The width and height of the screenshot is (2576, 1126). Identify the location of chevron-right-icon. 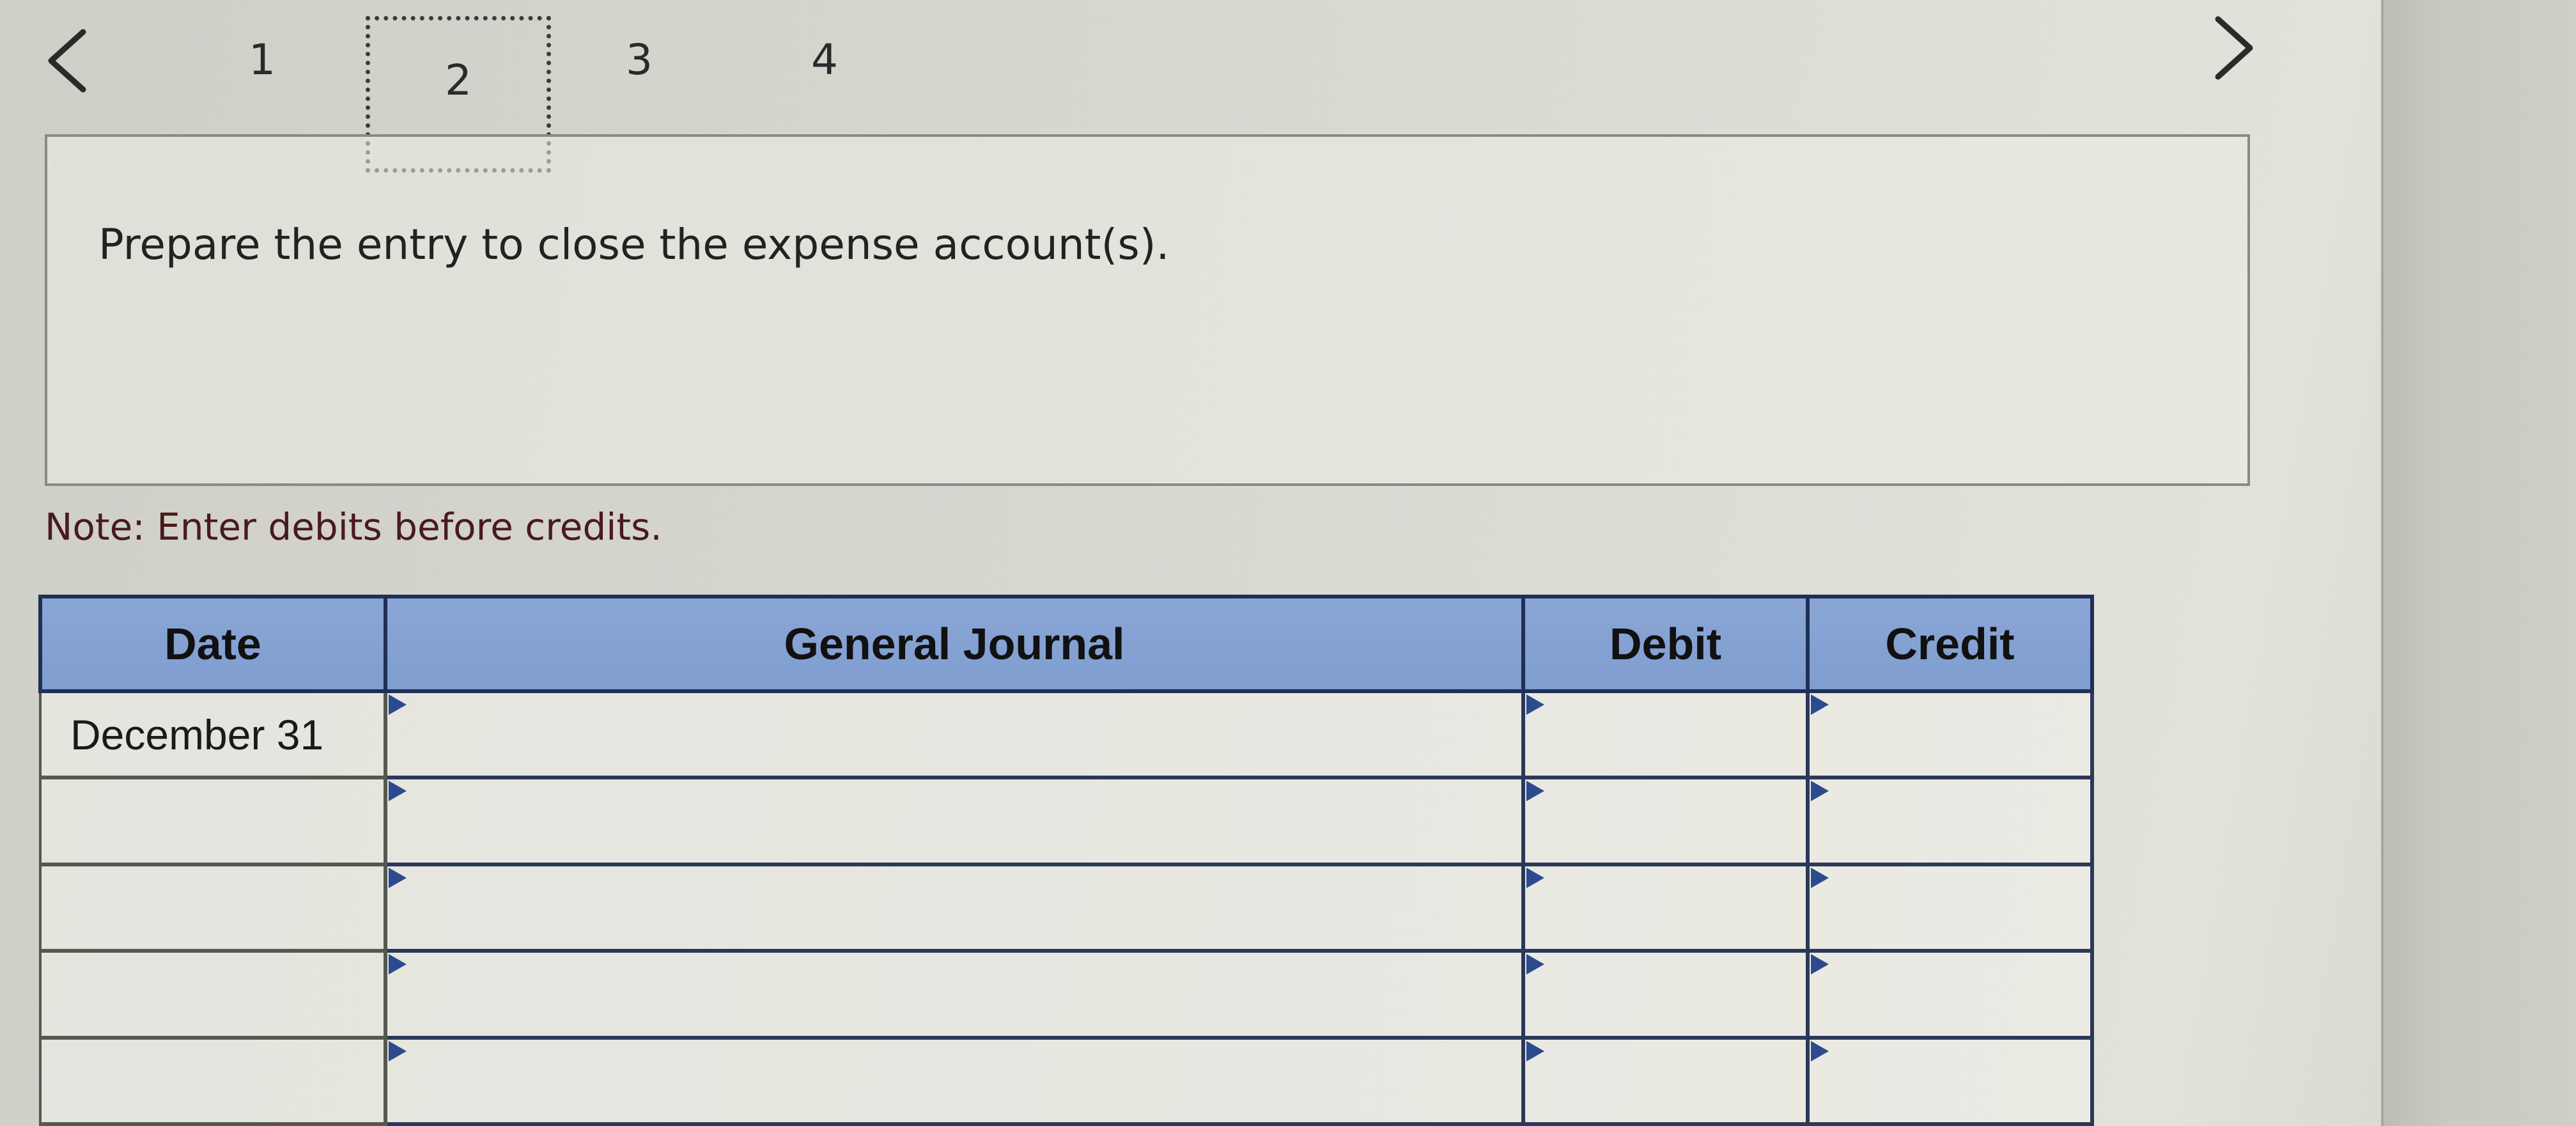
(2234, 48).